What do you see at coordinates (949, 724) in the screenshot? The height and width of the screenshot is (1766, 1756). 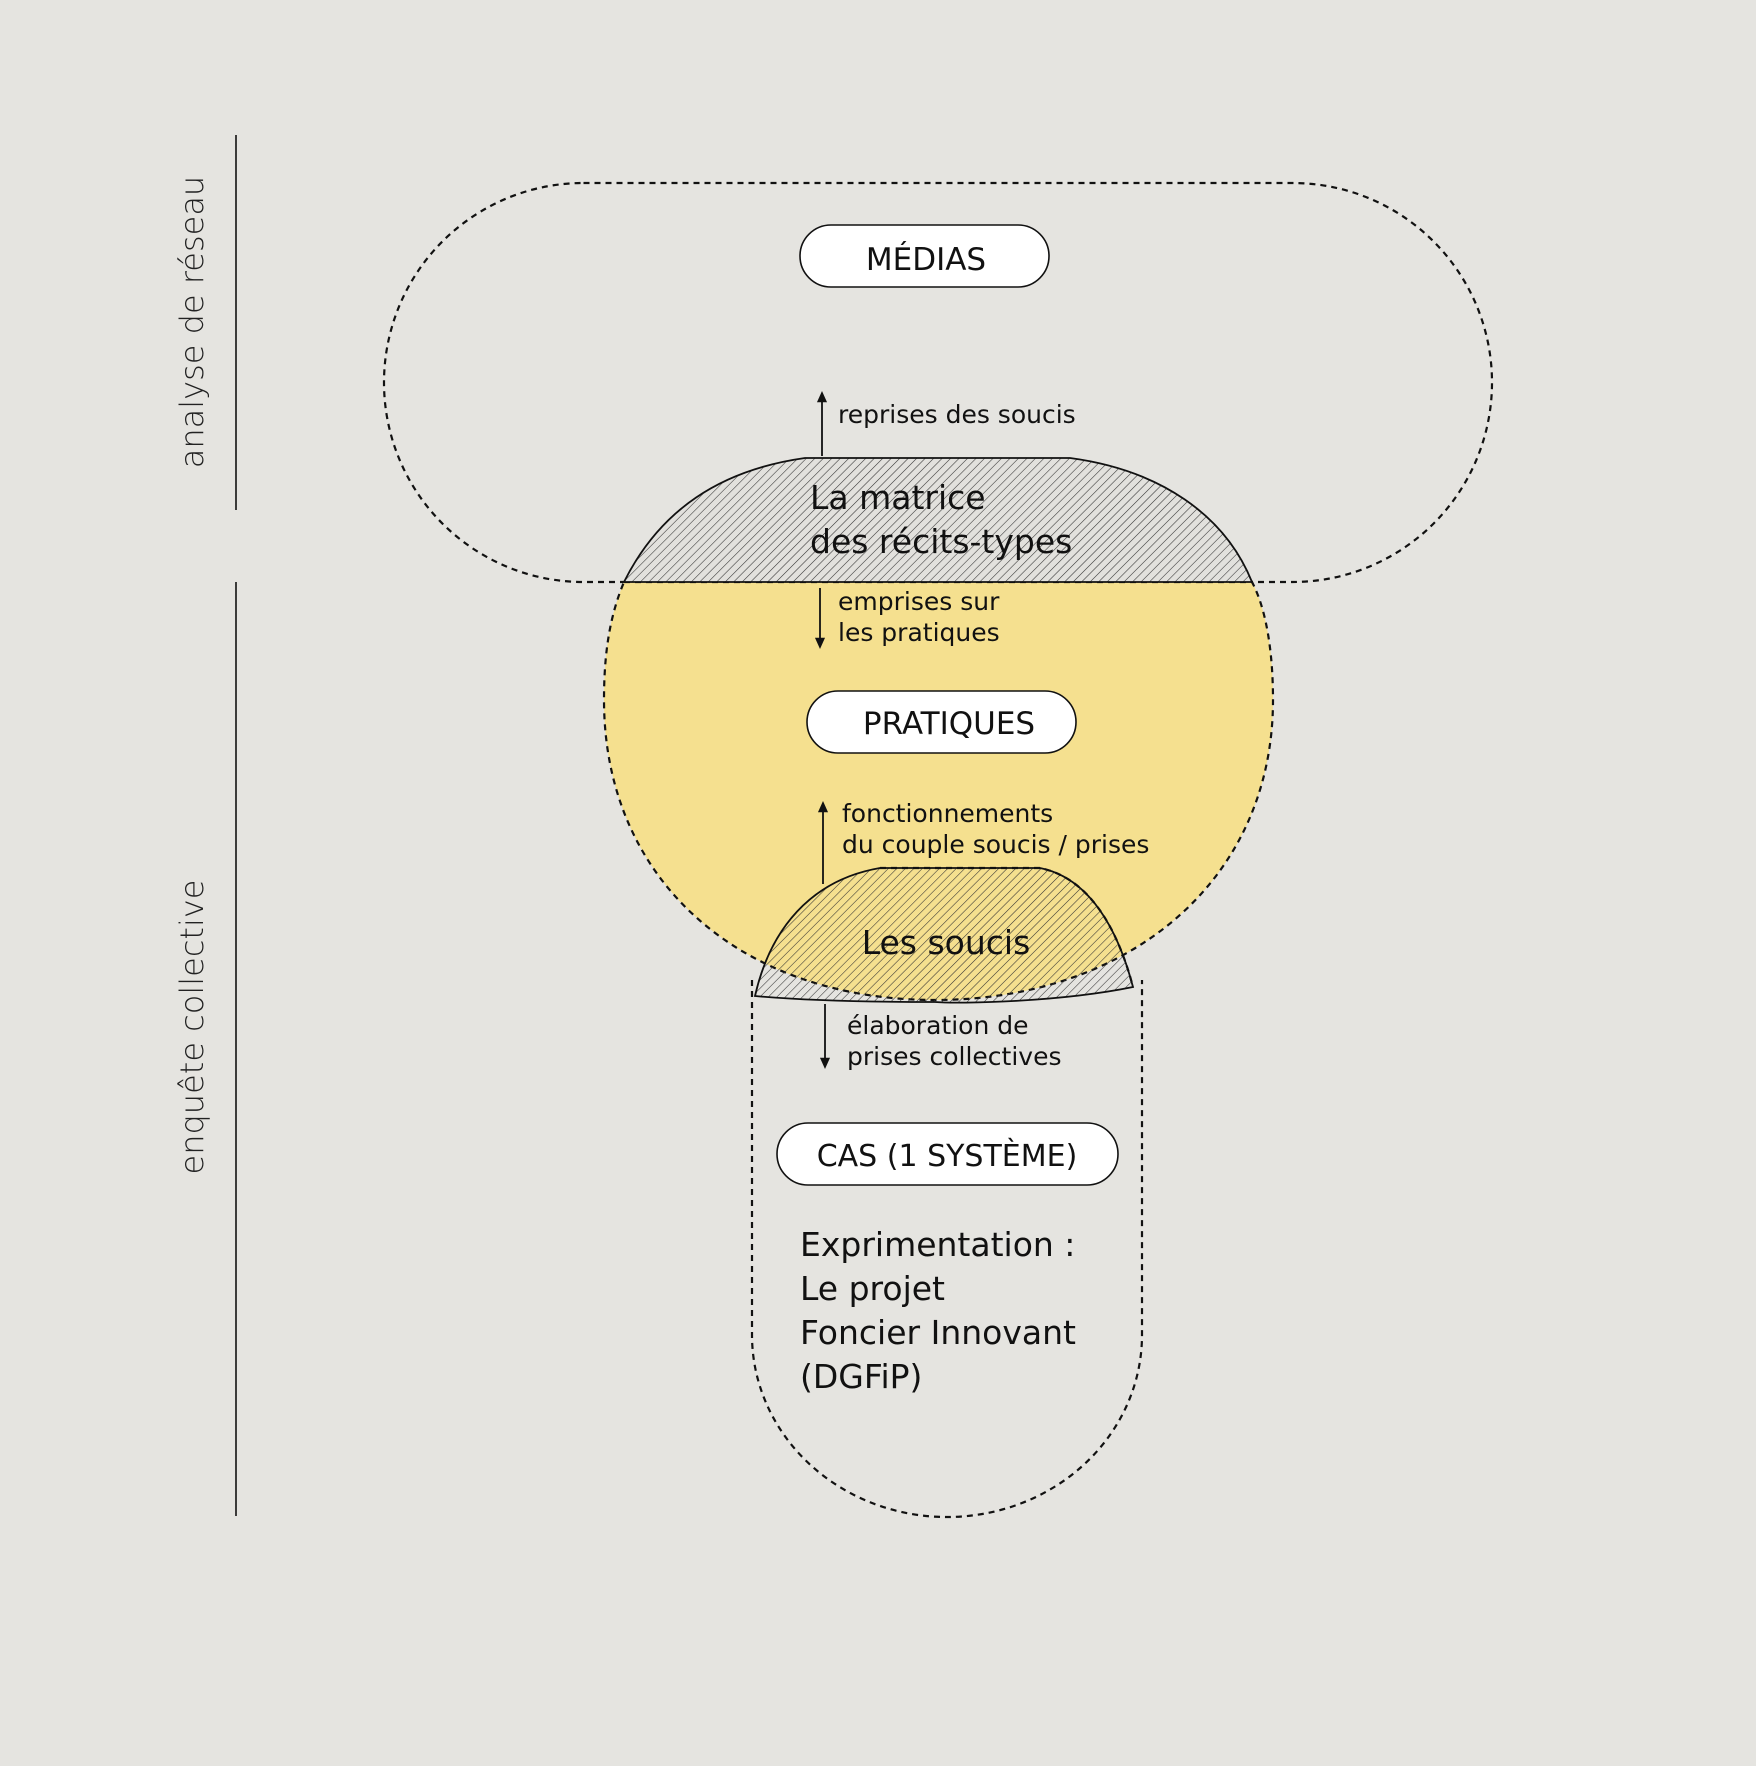 I see `pratiques-pill-label: PRATIQUES` at bounding box center [949, 724].